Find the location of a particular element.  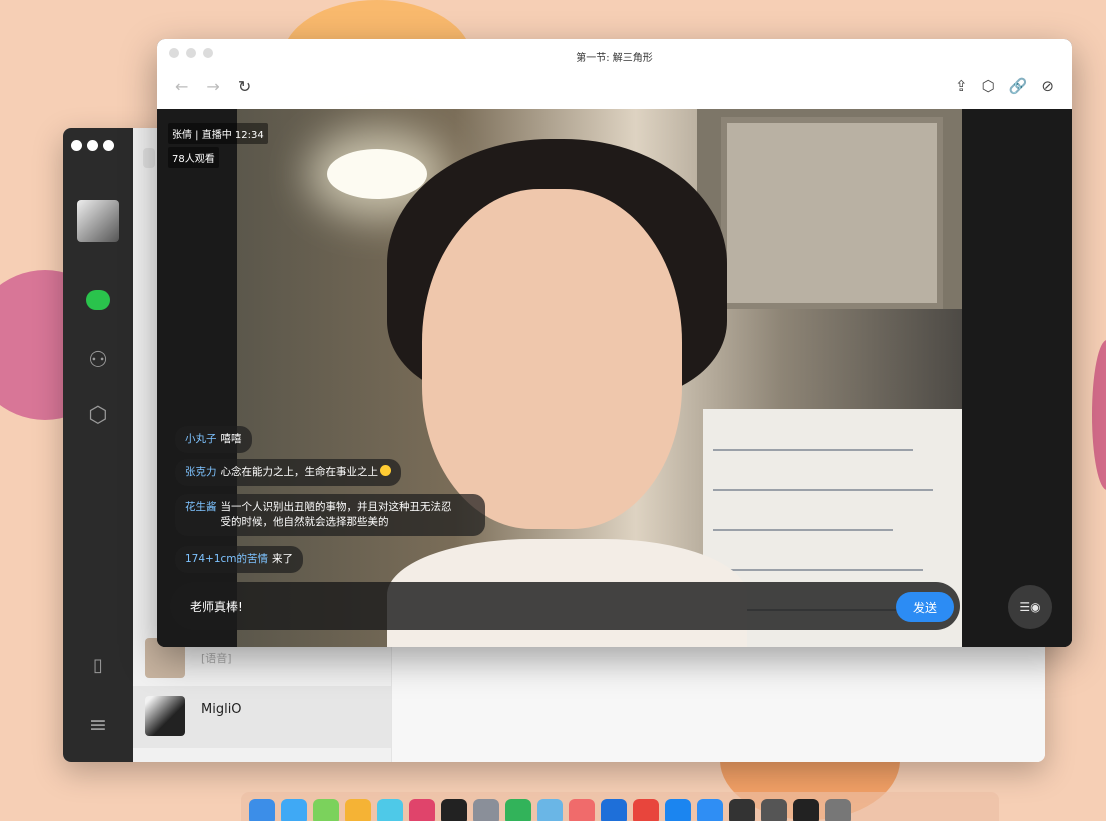

nav-buttons: ← → ↻ is located at coordinates (213, 86).